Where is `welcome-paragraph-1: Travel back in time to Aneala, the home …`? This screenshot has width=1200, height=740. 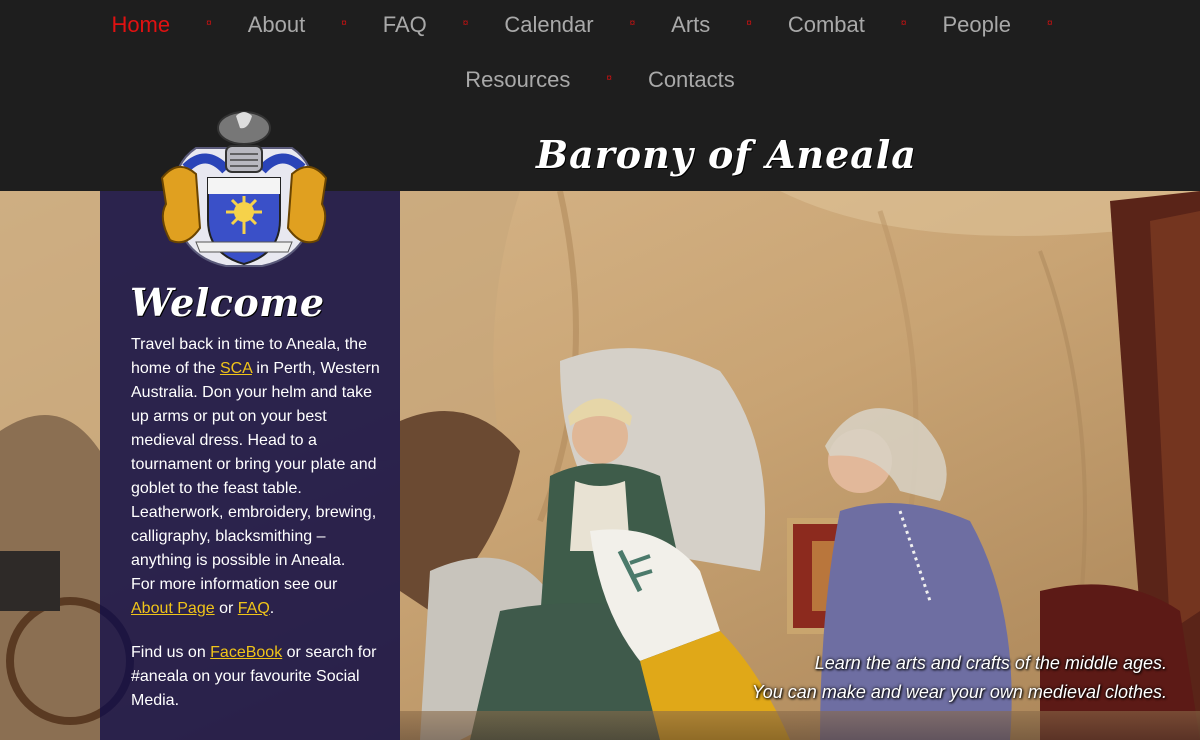
welcome-paragraph-1: Travel back in time to Aneala, the home … is located at coordinates (256, 453).